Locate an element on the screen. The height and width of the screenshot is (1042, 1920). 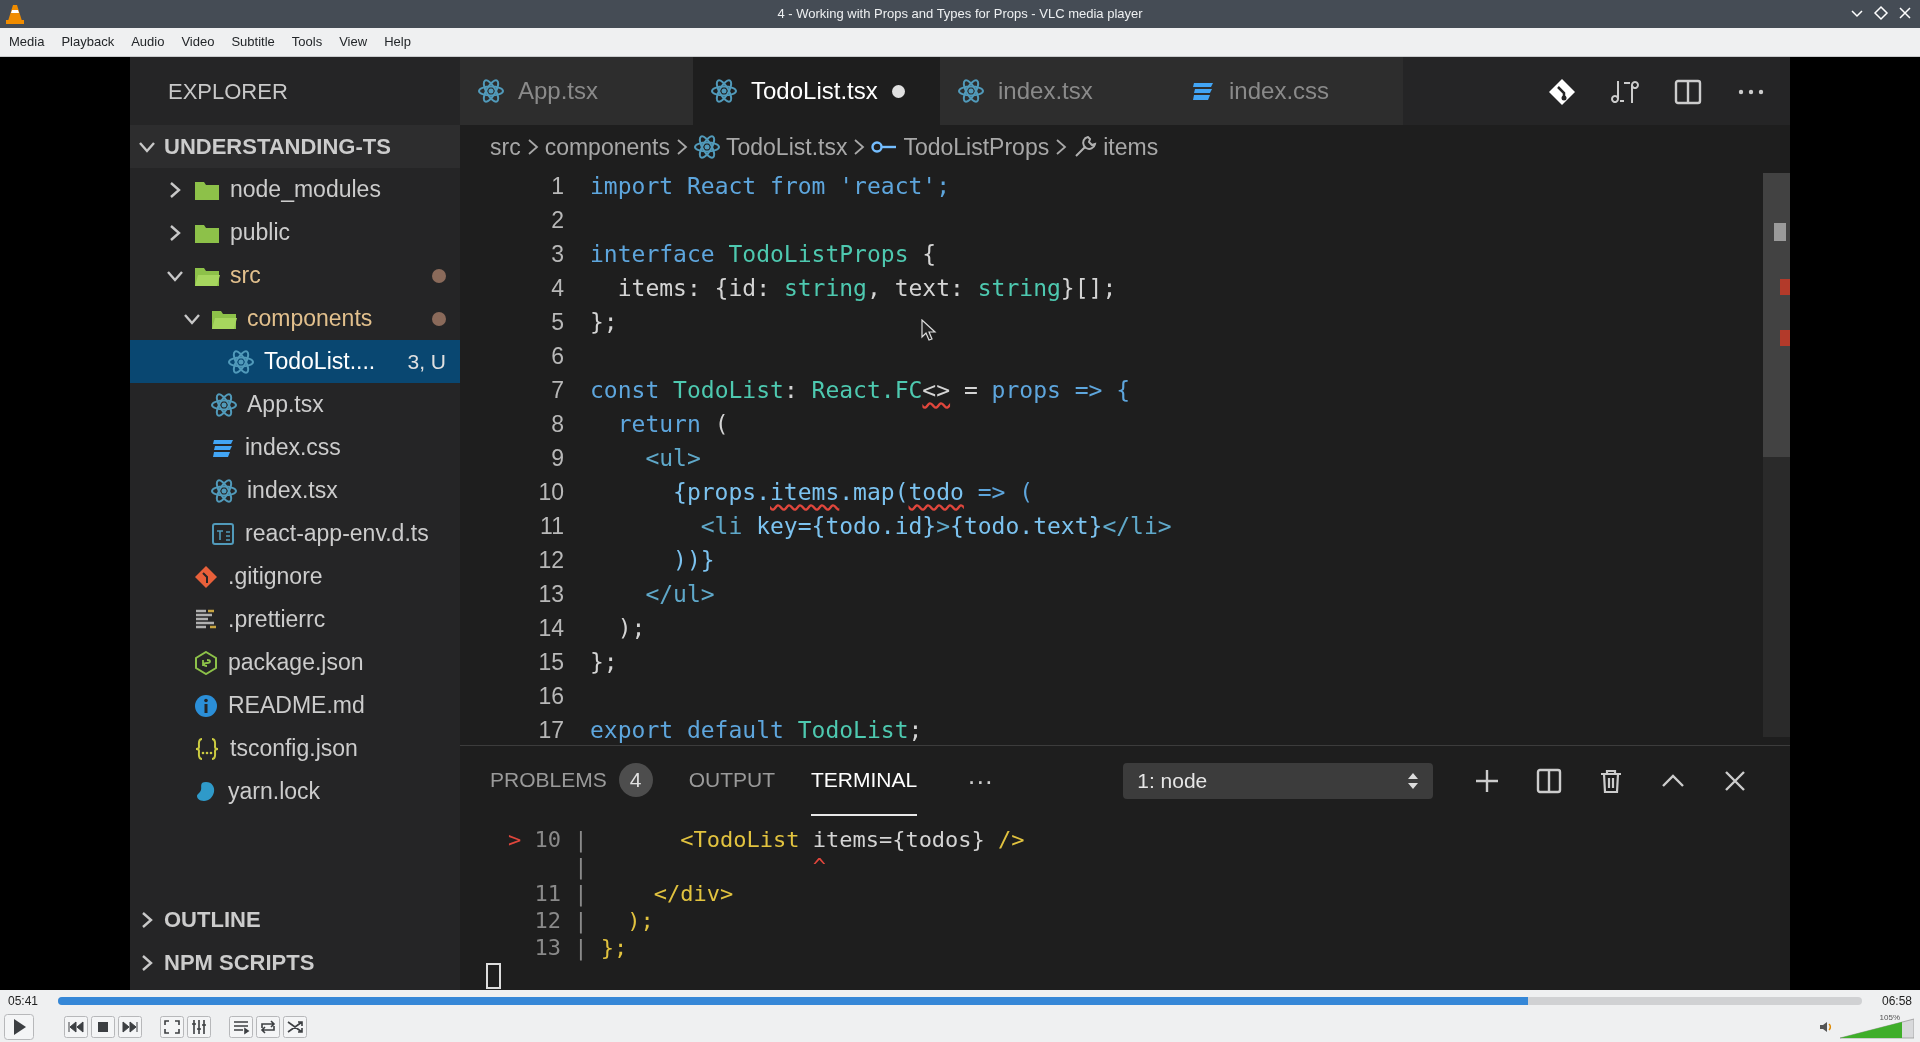
split-editor-icon is located at coordinates (1688, 92).